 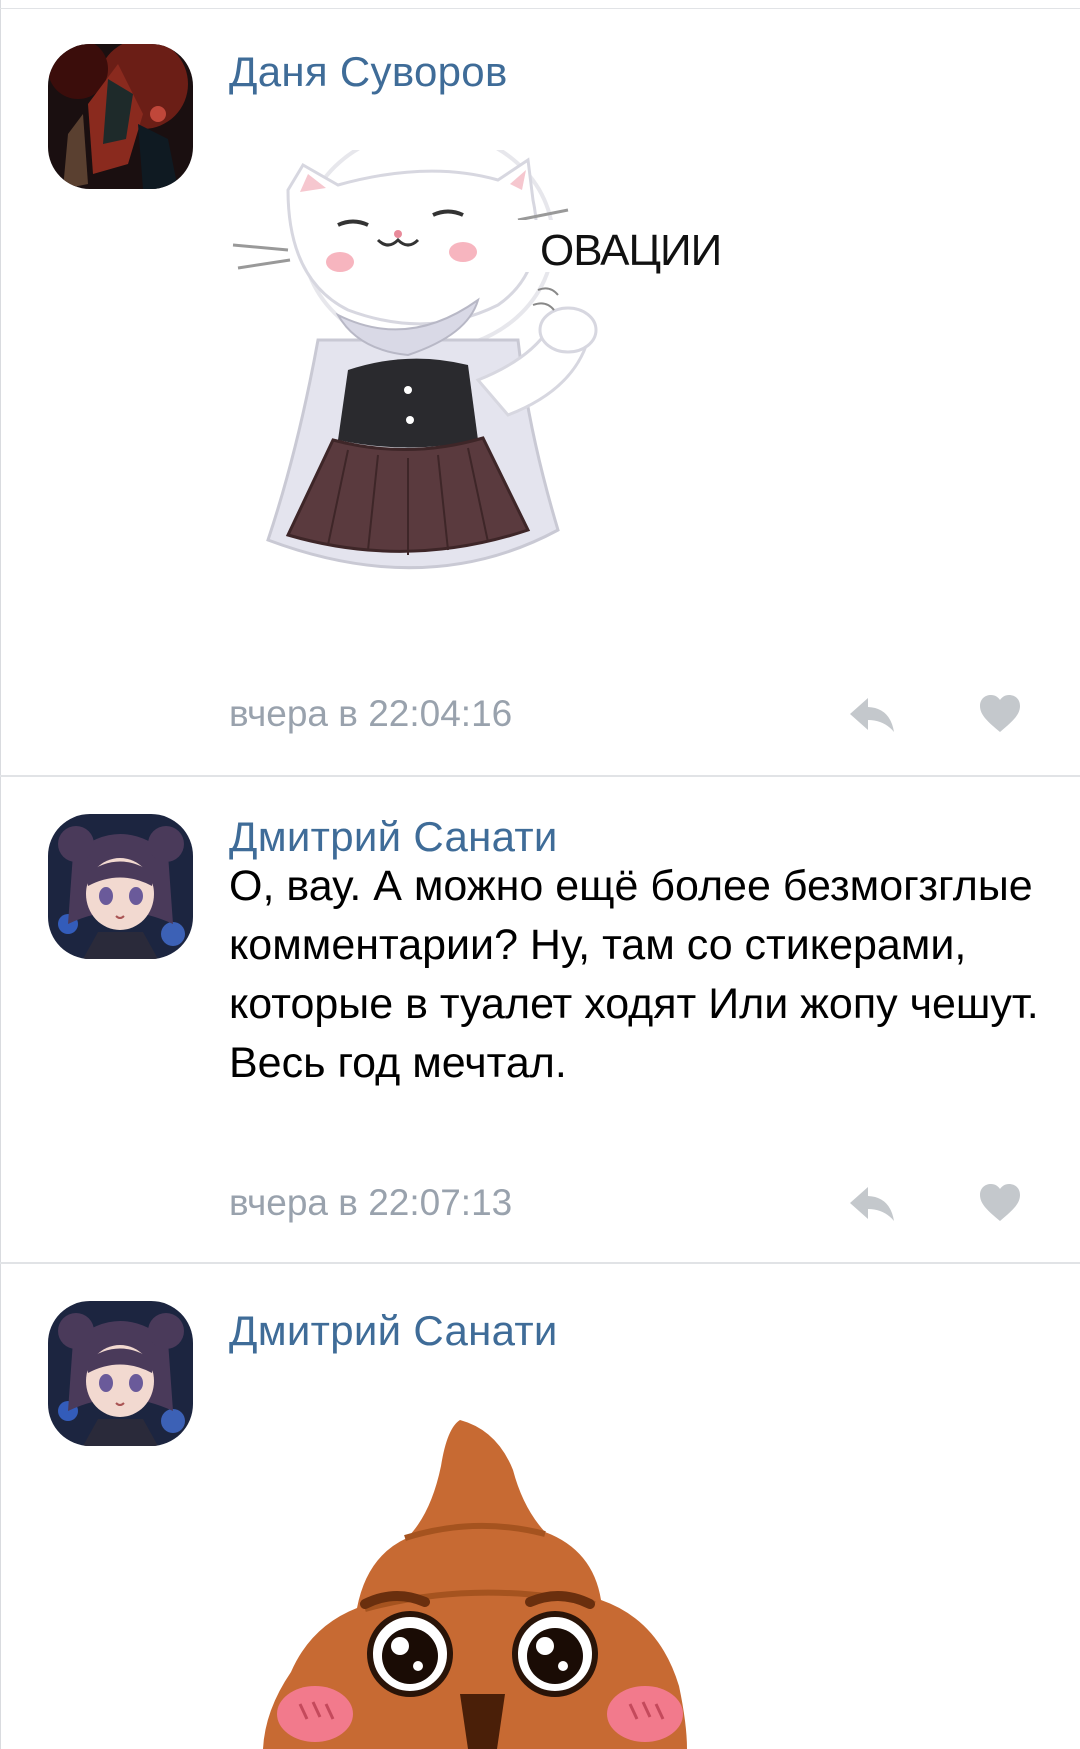 I want to click on sticker-caption: ОВАЦИИ, so click(x=631, y=250).